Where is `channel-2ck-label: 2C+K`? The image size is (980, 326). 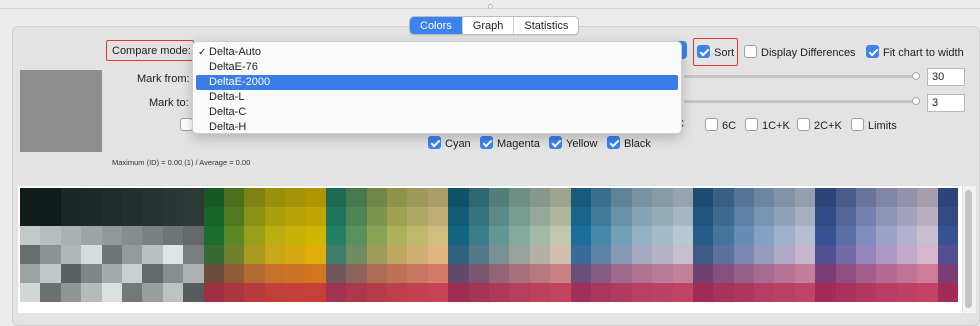 channel-2ck-label: 2C+K is located at coordinates (828, 126).